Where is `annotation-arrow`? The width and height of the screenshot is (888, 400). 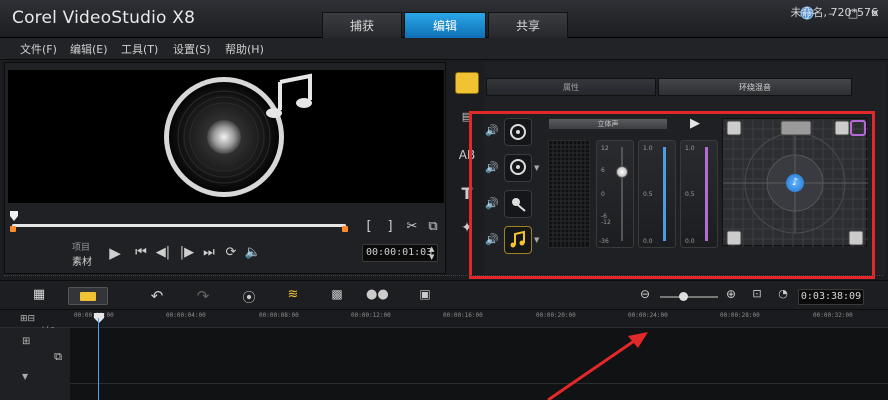 annotation-arrow is located at coordinates (597, 366).